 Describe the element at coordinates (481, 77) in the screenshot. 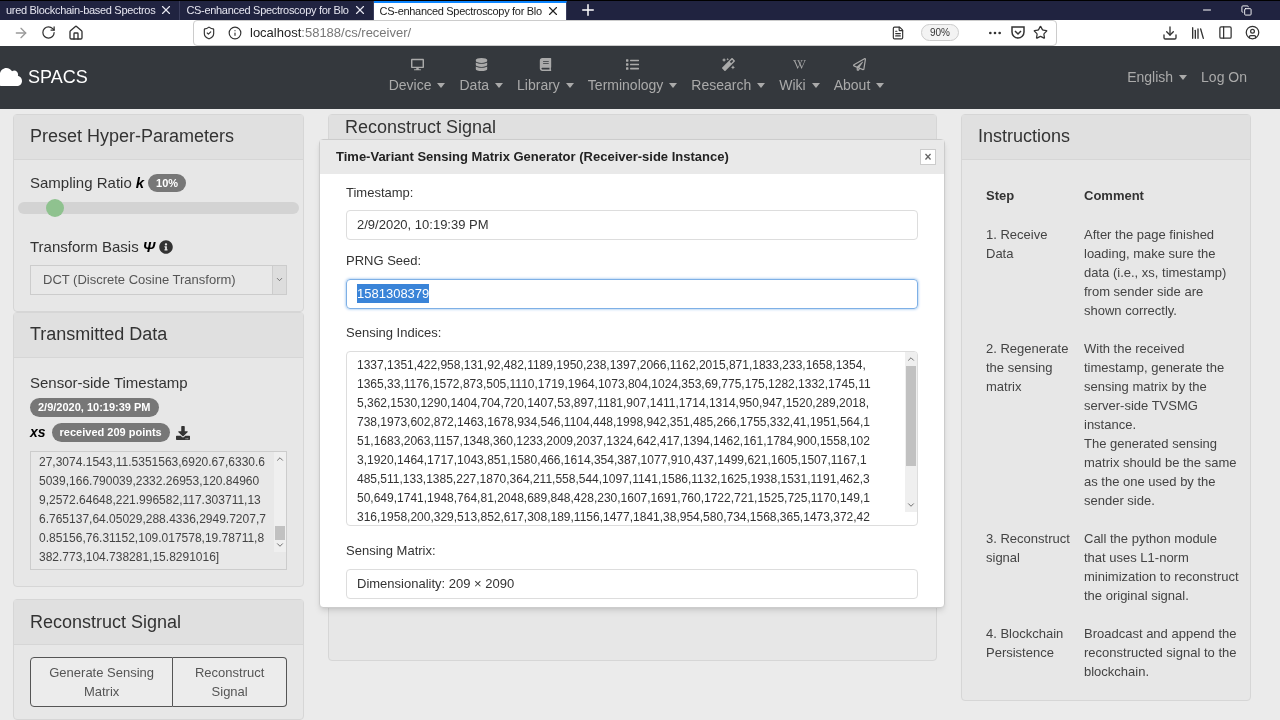

I see `nav-menu: Data` at that location.